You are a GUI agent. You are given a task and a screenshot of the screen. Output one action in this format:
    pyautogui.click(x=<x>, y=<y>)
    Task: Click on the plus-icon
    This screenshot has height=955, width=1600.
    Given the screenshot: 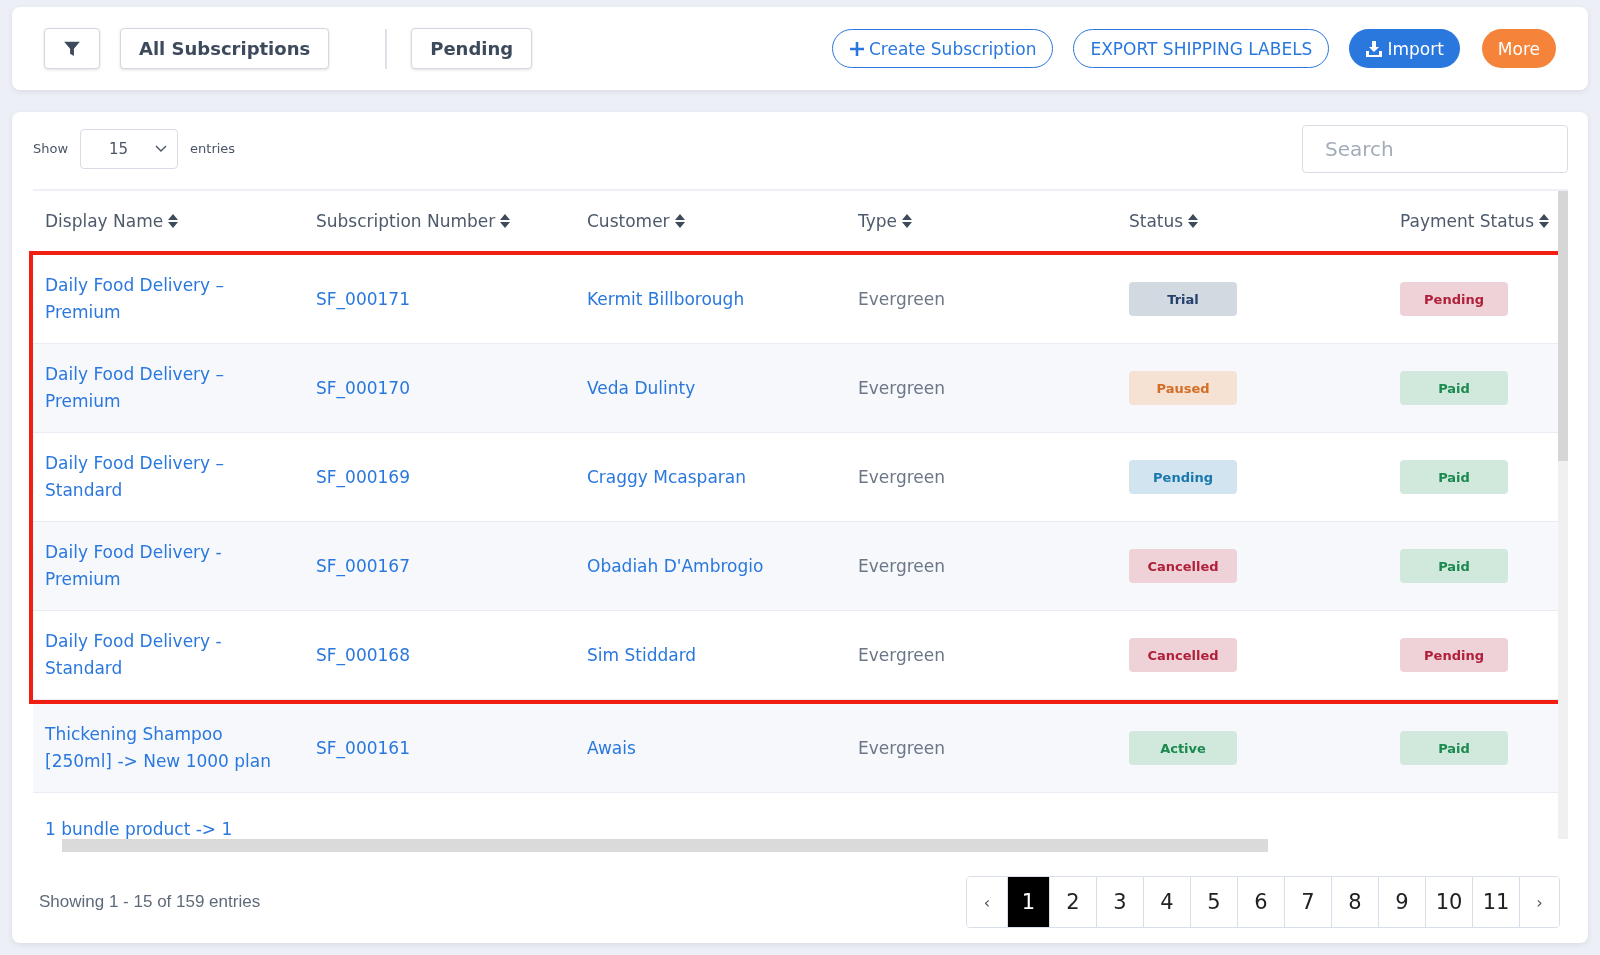 What is the action you would take?
    pyautogui.click(x=856, y=48)
    